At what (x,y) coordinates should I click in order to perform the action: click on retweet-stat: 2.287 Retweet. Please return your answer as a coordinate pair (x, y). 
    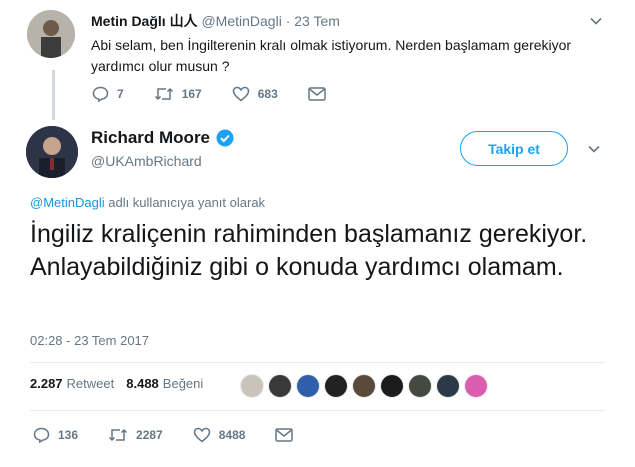
    Looking at the image, I should click on (72, 383).